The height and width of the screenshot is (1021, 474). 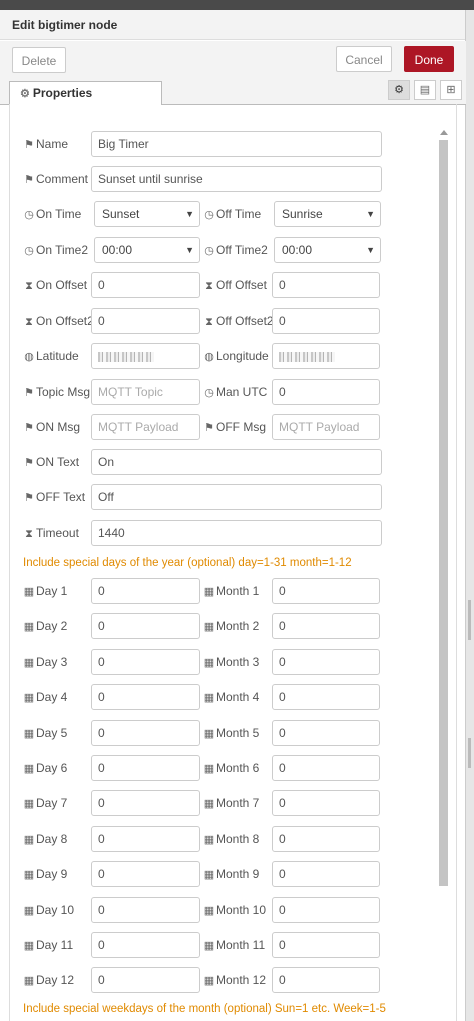 What do you see at coordinates (236, 533) in the screenshot?
I see `timeout-input: 1440` at bounding box center [236, 533].